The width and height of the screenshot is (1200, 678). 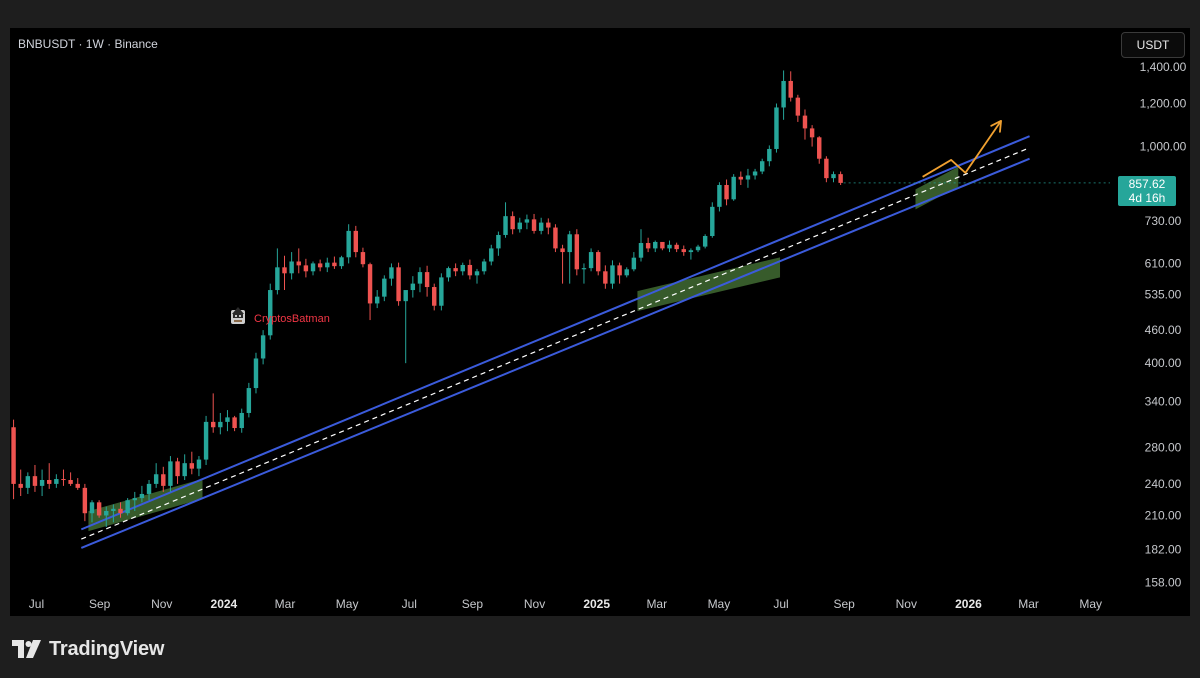 I want to click on x-tick-label: 2024, so click(x=224, y=604).